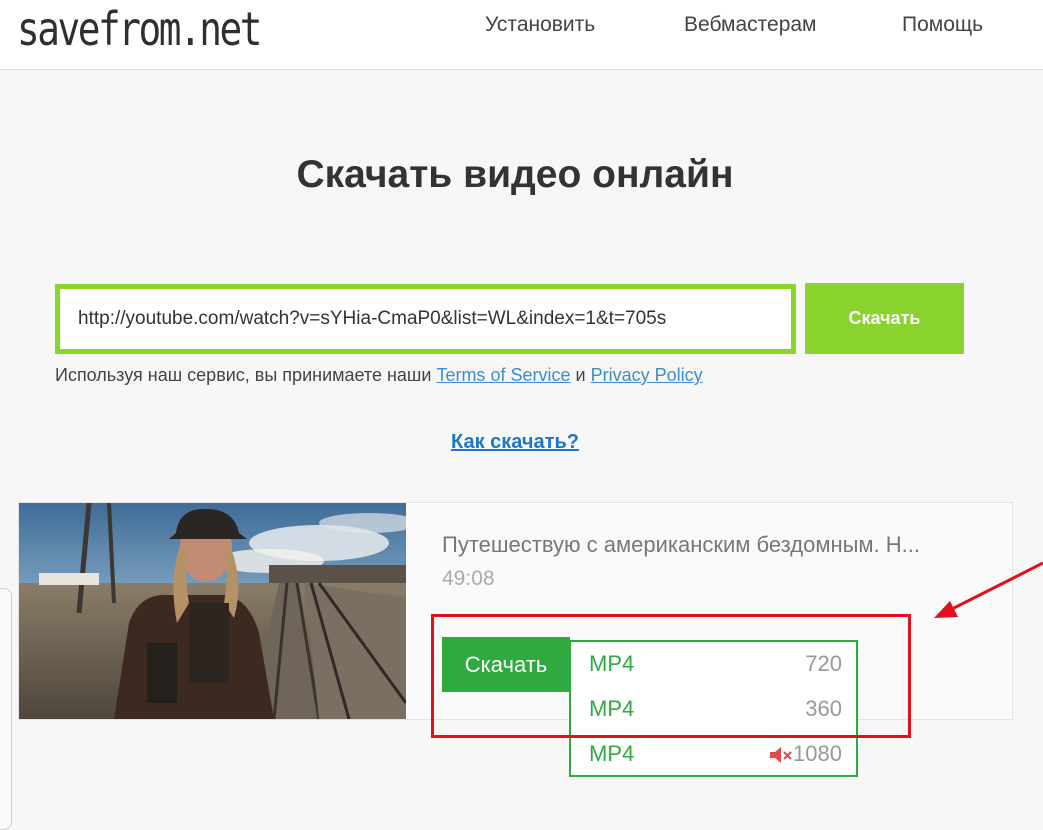 This screenshot has width=1043, height=830. I want to click on terms-of-service-link: Terms of Service, so click(503, 375).